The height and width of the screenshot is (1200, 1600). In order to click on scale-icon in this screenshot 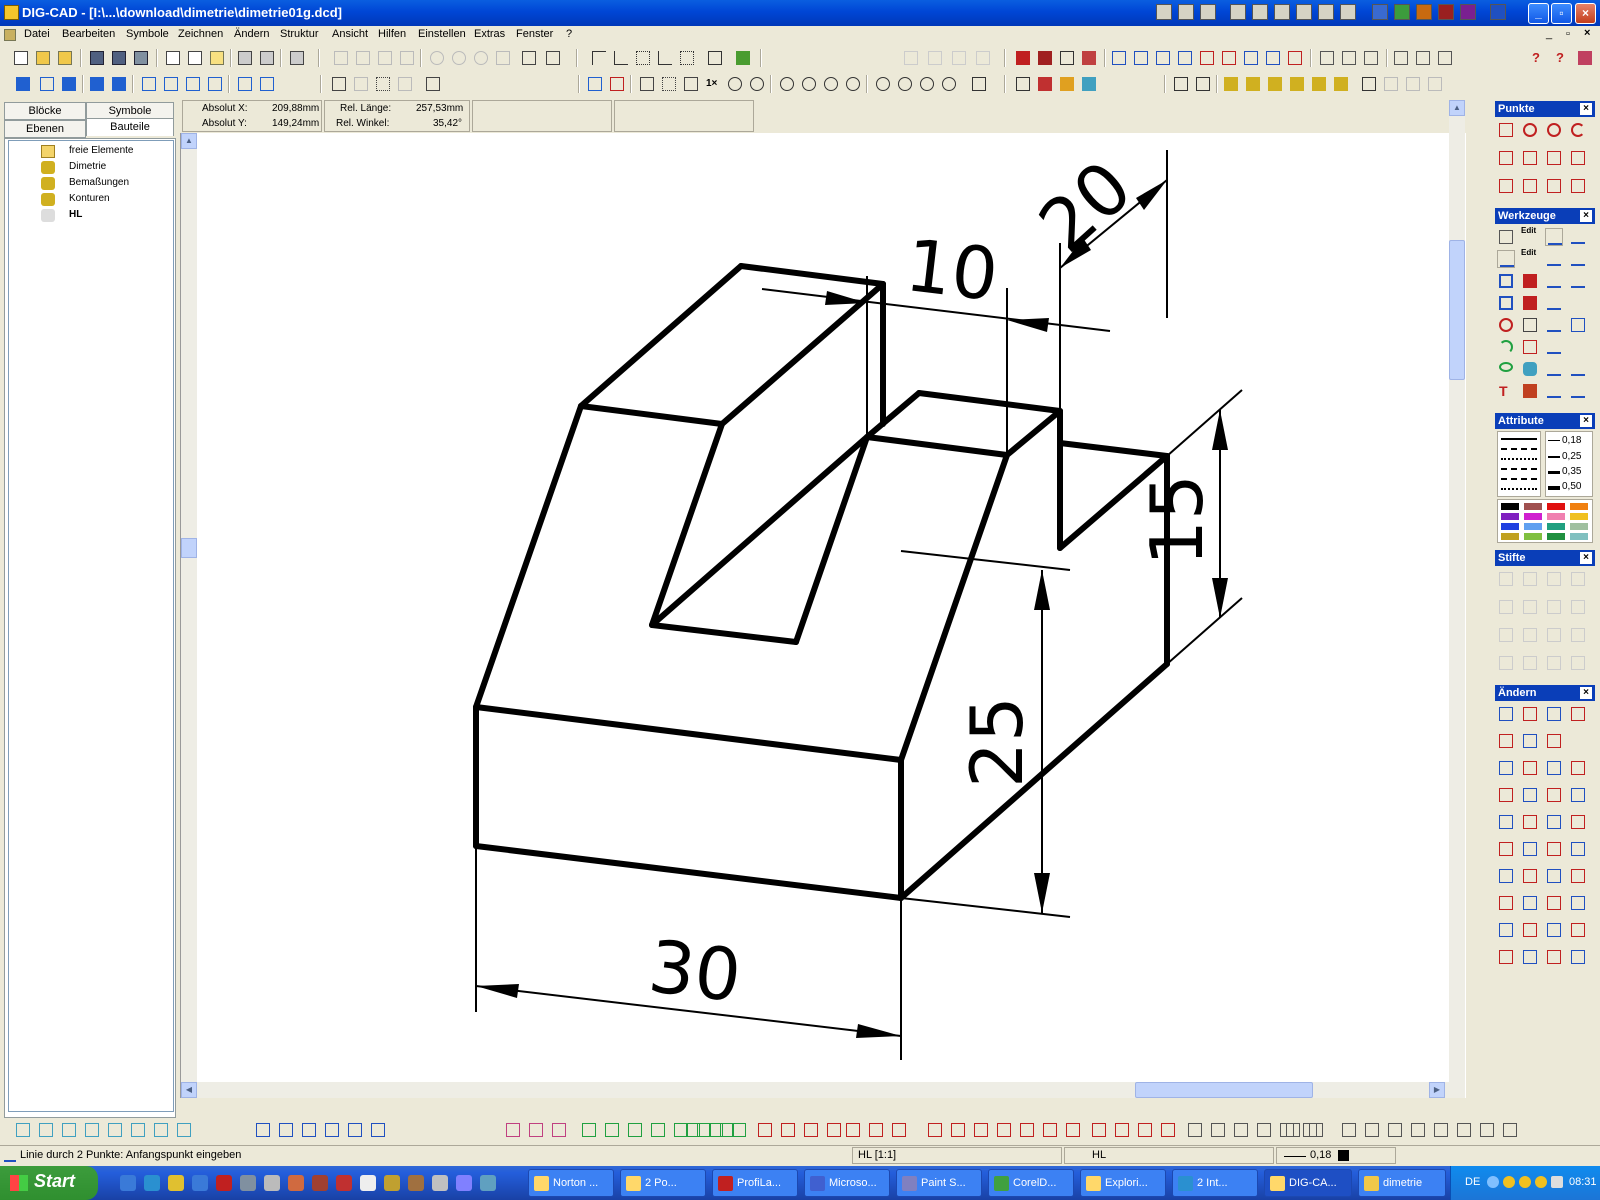, I will do `click(433, 84)`.